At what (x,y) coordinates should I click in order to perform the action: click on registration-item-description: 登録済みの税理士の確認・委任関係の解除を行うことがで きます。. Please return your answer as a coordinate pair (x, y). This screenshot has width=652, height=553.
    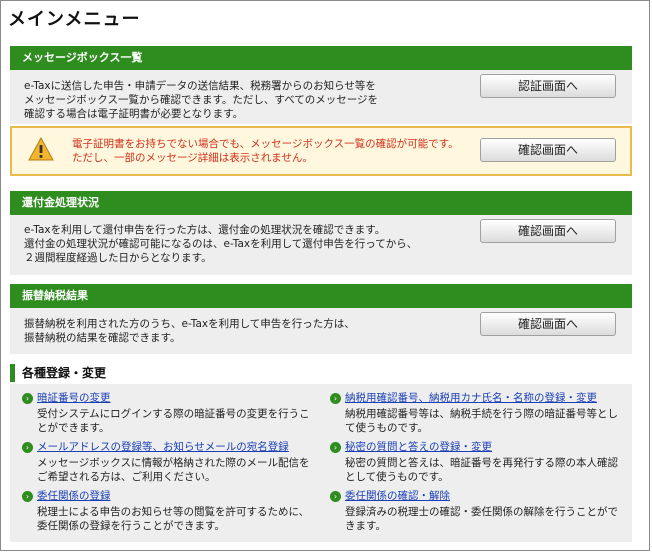
    Looking at the image, I should click on (481, 519).